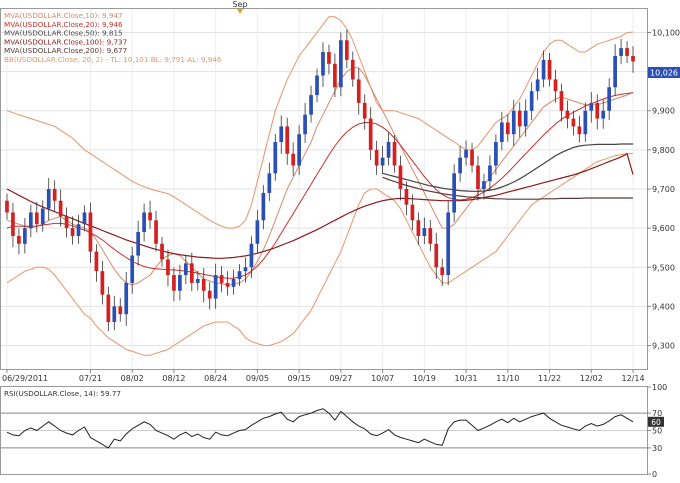 The width and height of the screenshot is (680, 483). What do you see at coordinates (466, 378) in the screenshot?
I see `x-tick-label: 10/31` at bounding box center [466, 378].